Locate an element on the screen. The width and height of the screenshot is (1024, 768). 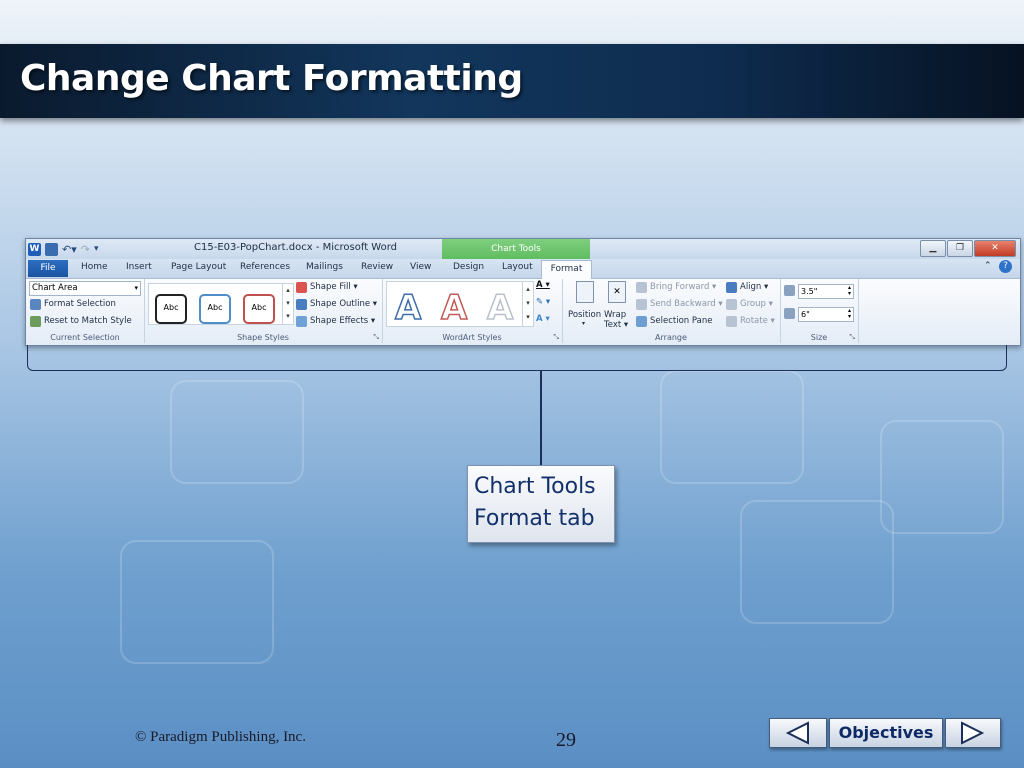
objectives-button: Objectives is located at coordinates (886, 733).